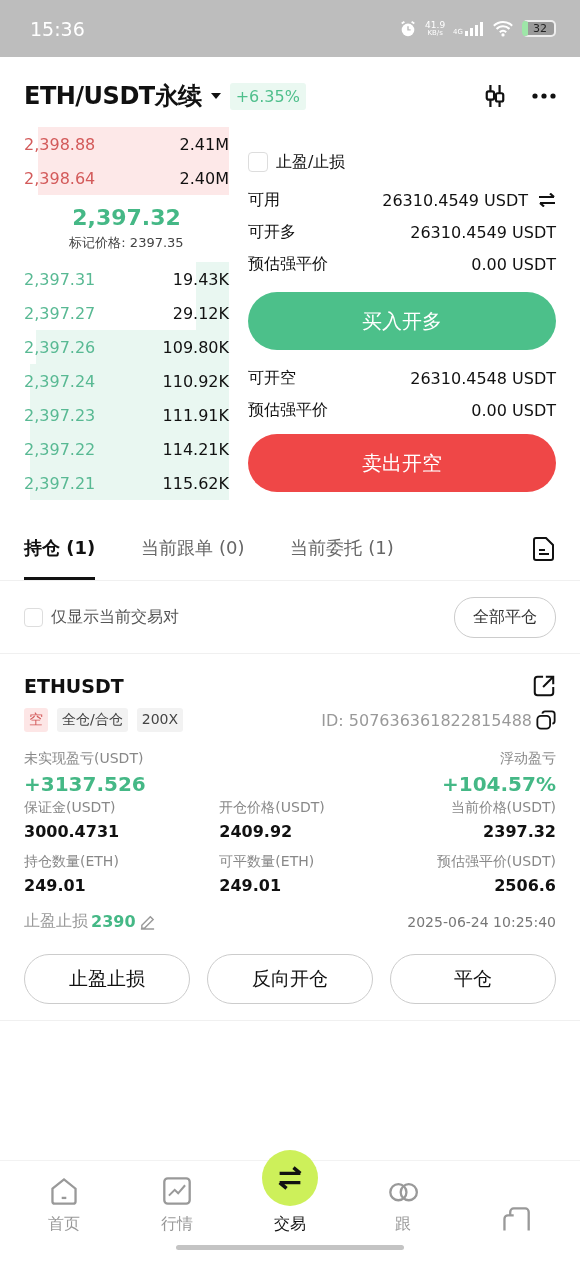 The height and width of the screenshot is (1276, 580). Describe the element at coordinates (113, 921) in the screenshot. I see `tp-sl-value: 2390` at that location.